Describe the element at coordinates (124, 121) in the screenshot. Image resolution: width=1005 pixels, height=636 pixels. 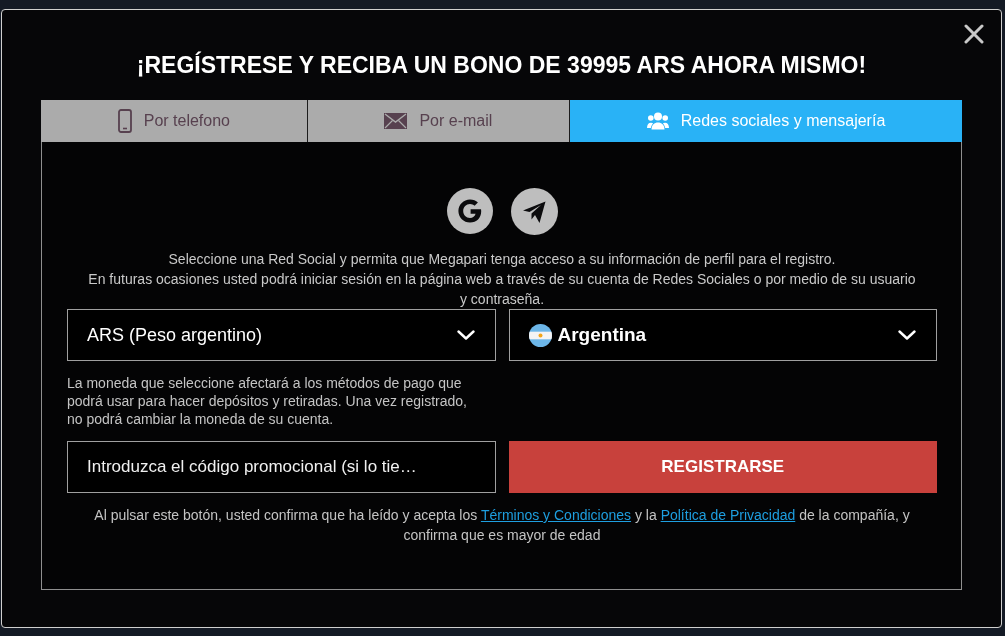
I see `phone-icon` at that location.